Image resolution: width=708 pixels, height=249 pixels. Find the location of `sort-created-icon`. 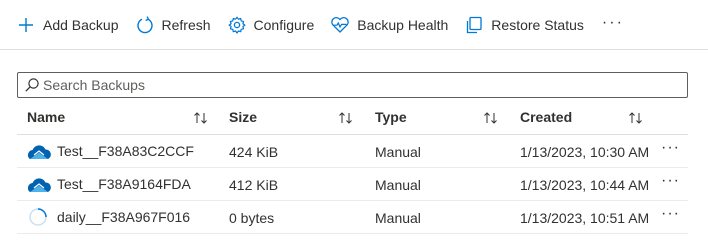

sort-created-icon is located at coordinates (636, 118).